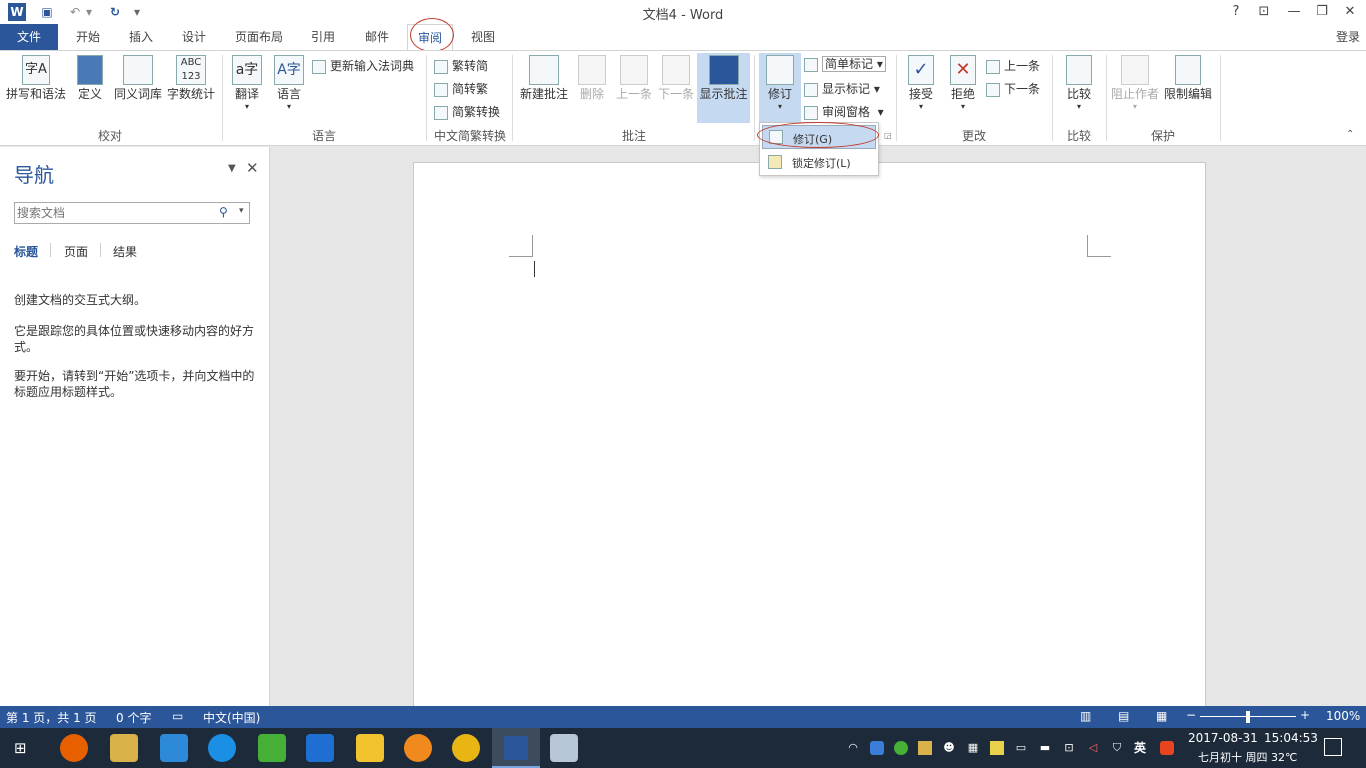  Describe the element at coordinates (925, 748) in the screenshot. I see `tray-app-icon` at that location.